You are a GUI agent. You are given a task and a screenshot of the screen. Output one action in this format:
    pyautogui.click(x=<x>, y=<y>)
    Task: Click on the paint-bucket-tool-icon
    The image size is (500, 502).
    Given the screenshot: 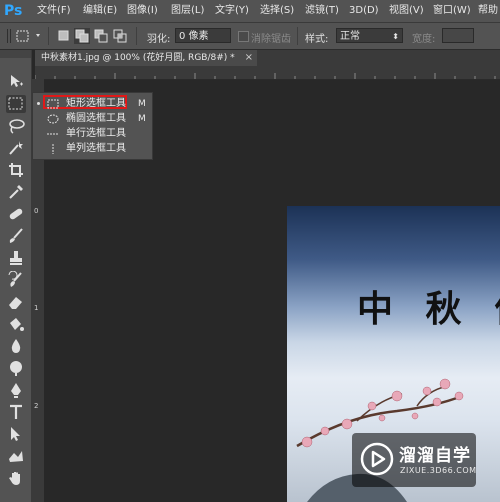 What is the action you would take?
    pyautogui.click(x=16, y=324)
    